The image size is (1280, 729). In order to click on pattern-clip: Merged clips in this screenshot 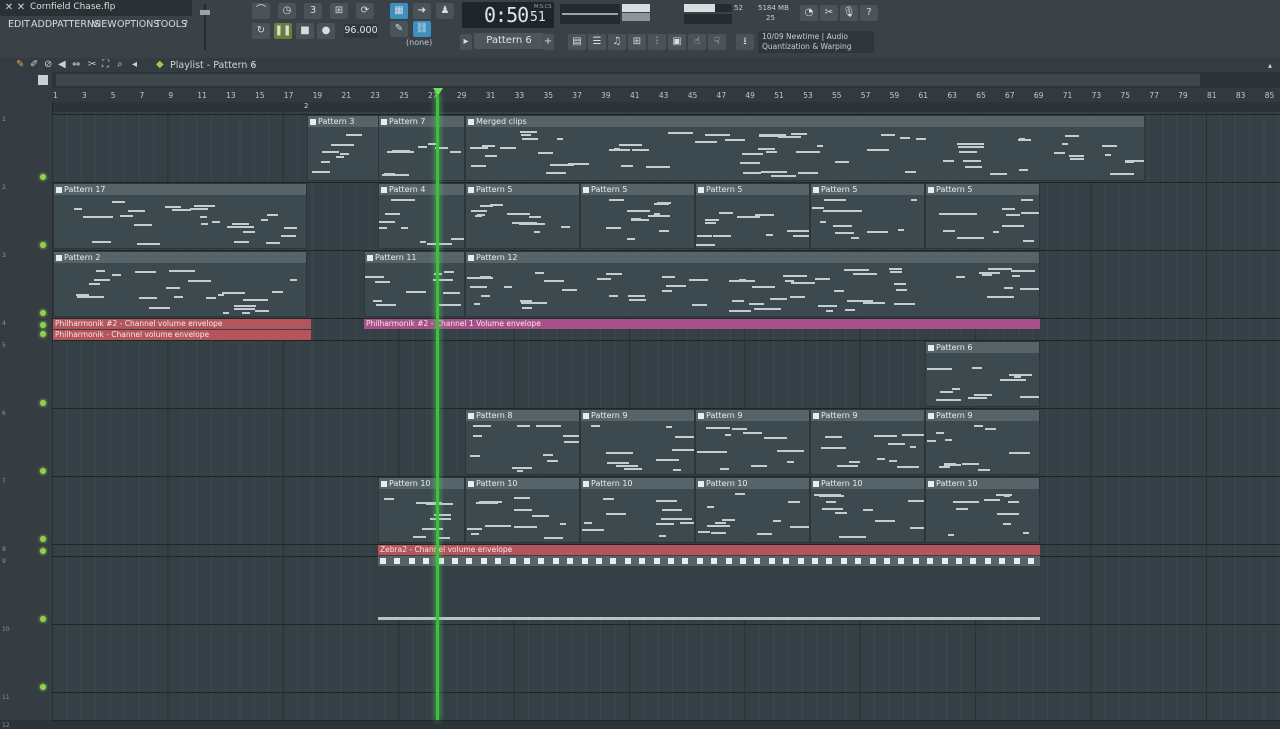, I will do `click(805, 148)`.